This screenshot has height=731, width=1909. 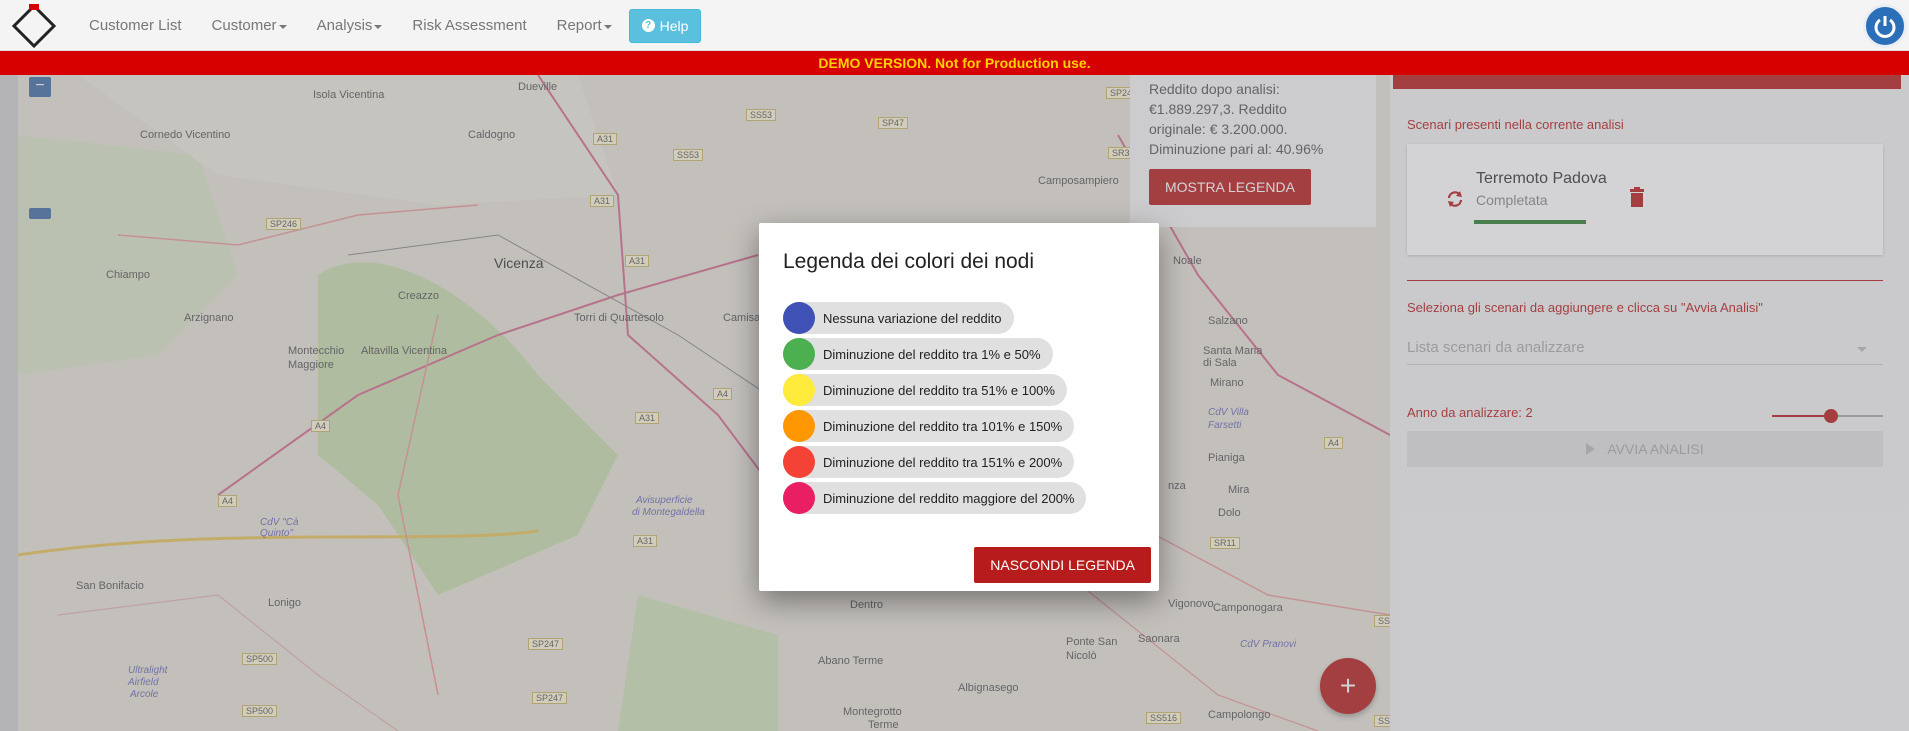 I want to click on question-circle-icon: ?, so click(x=648, y=25).